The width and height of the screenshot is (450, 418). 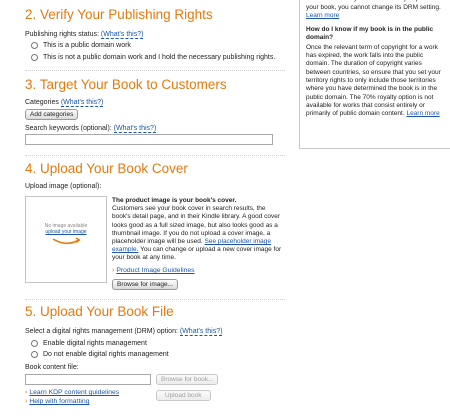 I want to click on upload-your-image-link: upload your image, so click(x=65, y=232).